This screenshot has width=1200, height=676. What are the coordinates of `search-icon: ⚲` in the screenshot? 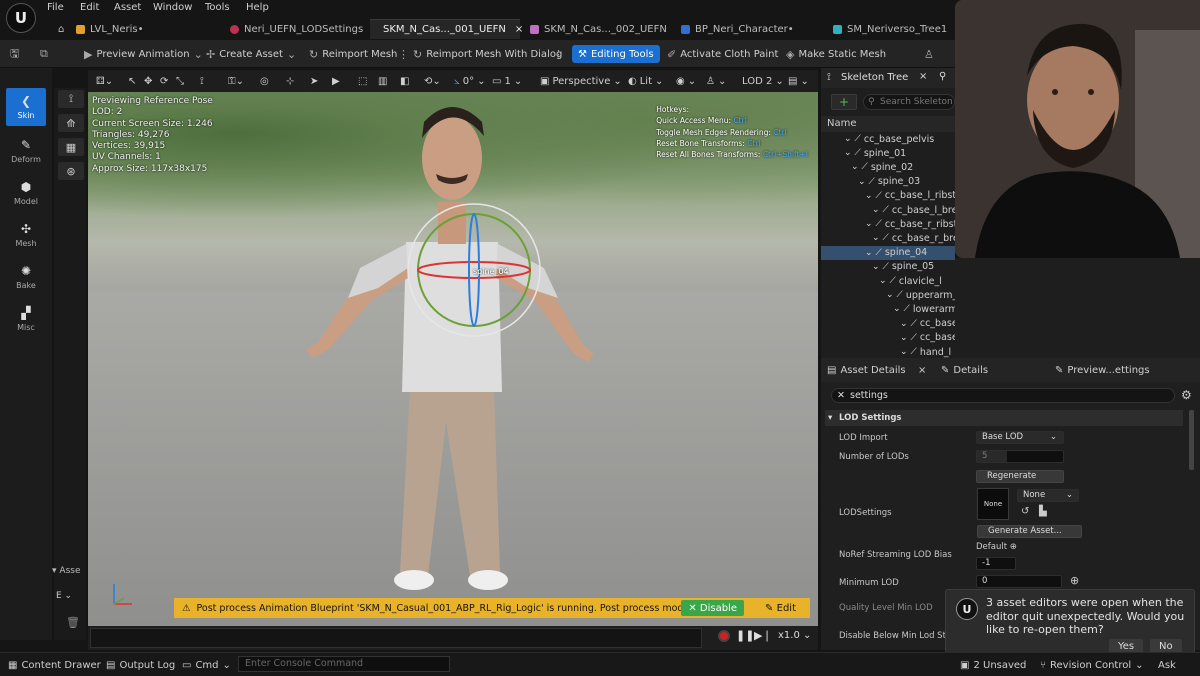 It's located at (942, 76).